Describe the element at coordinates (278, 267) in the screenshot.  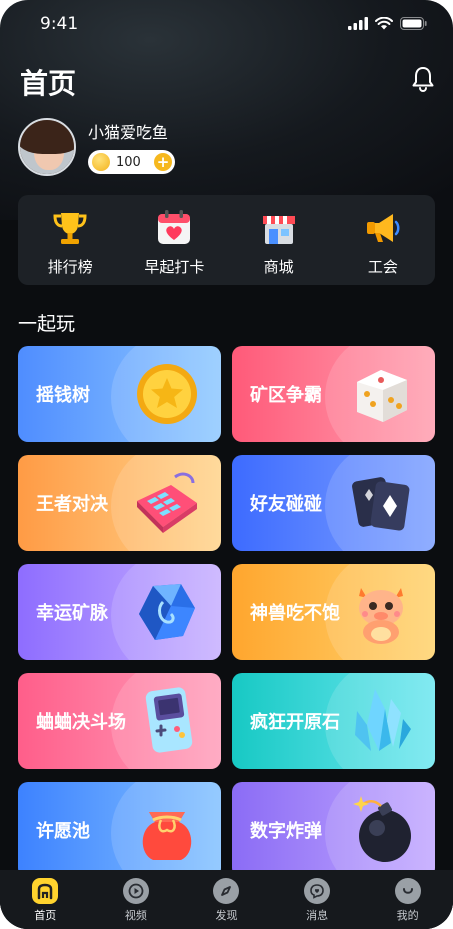
I see `quick-item-label: 商城` at that location.